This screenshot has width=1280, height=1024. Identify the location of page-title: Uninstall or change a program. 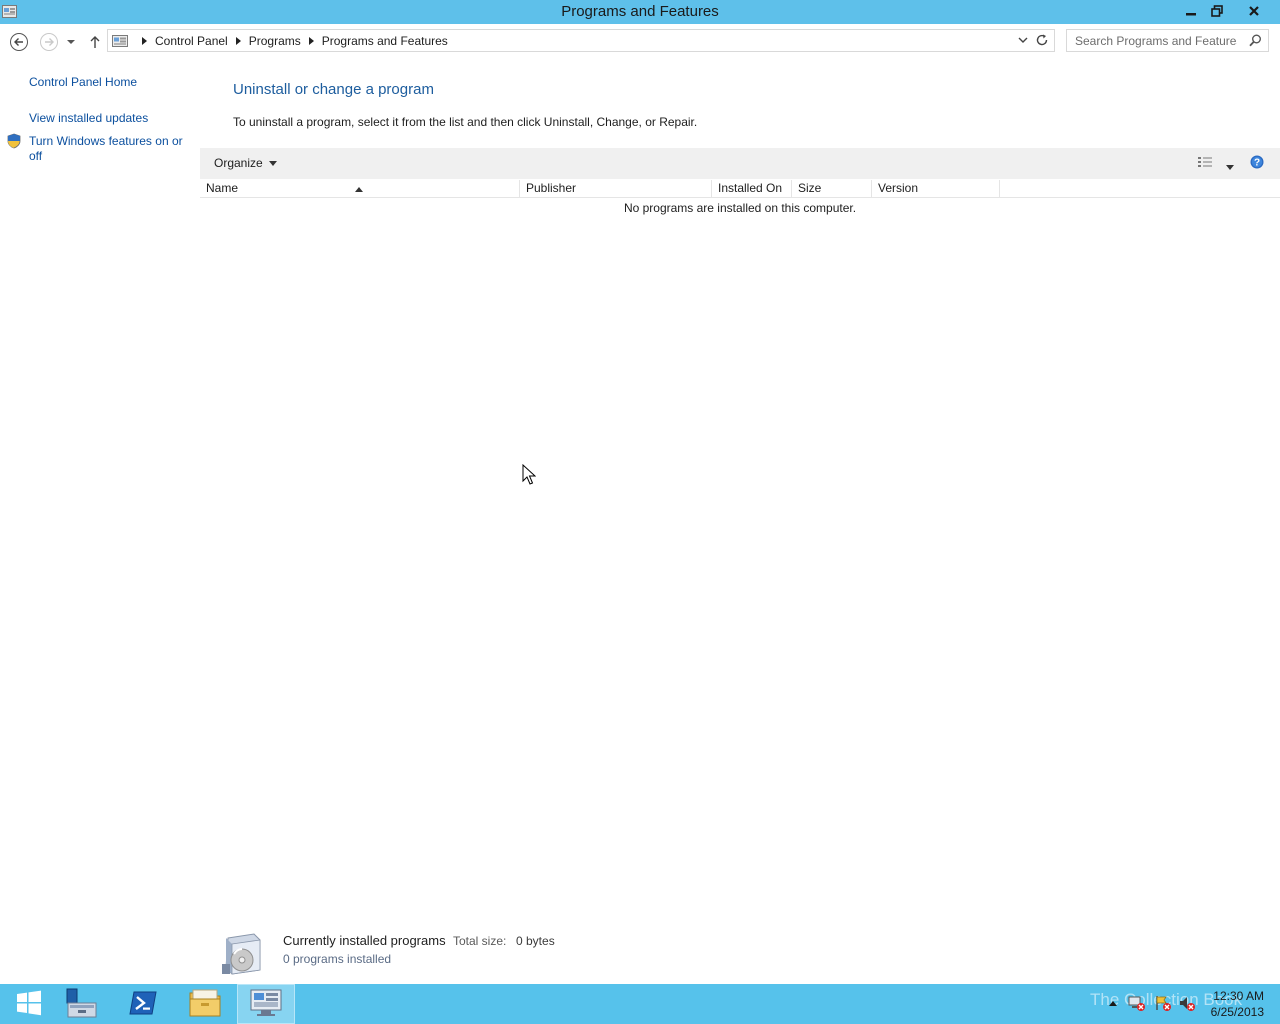
(333, 89).